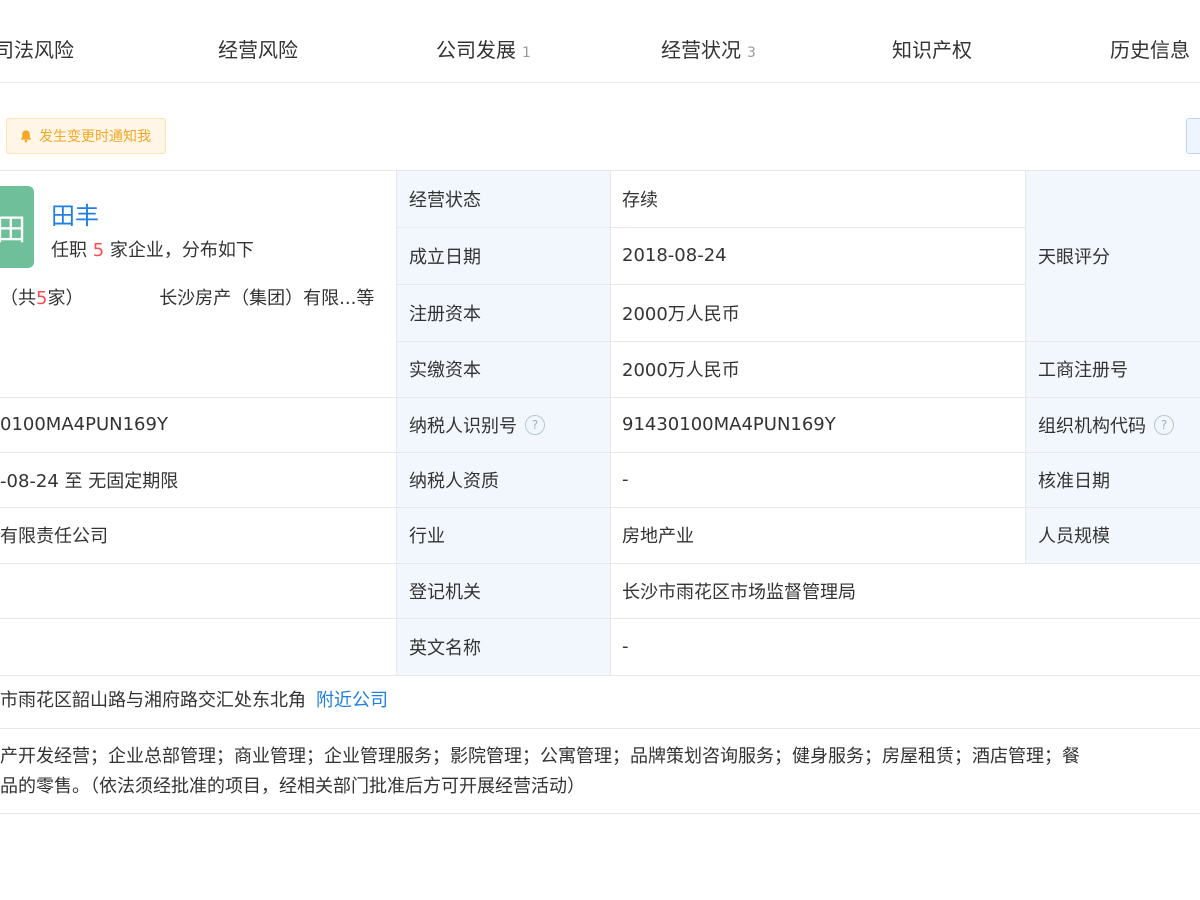  Describe the element at coordinates (932, 50) in the screenshot. I see `tab-intellectual-property: 知识产权` at that location.